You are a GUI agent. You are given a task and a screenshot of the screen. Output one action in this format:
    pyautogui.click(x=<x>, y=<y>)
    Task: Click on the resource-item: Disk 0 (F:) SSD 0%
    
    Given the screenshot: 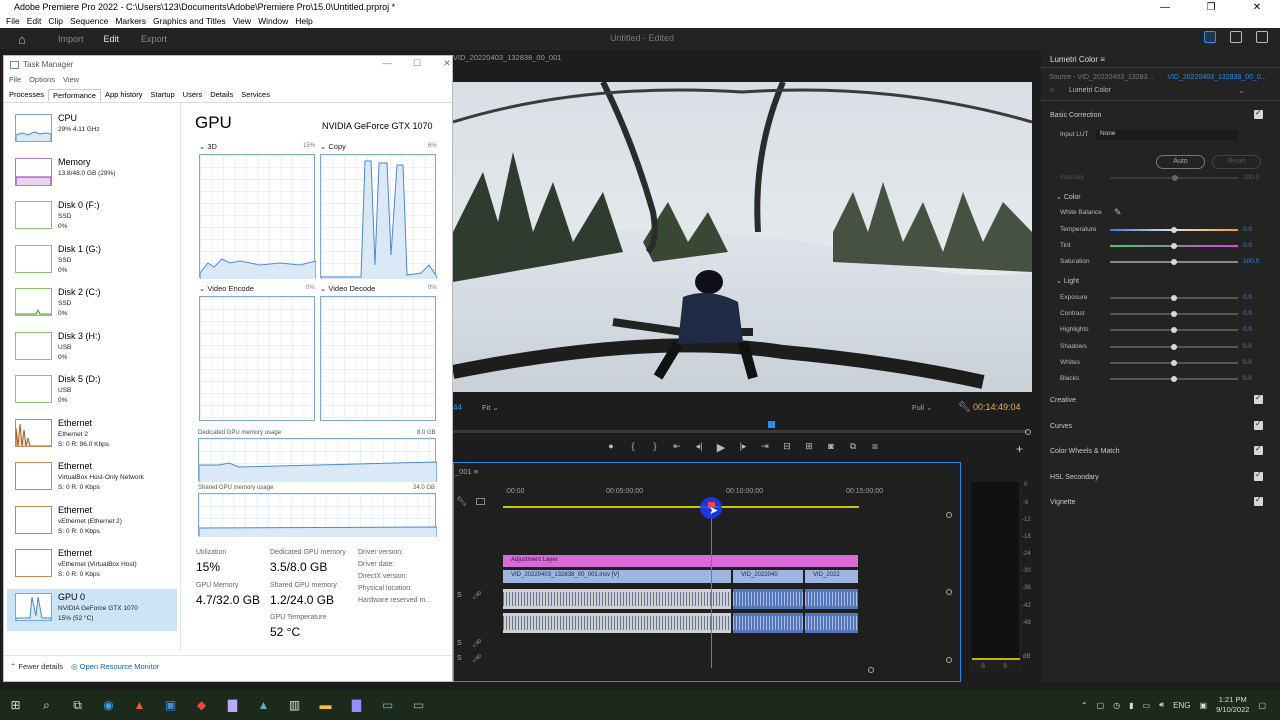 What is the action you would take?
    pyautogui.click(x=92, y=218)
    